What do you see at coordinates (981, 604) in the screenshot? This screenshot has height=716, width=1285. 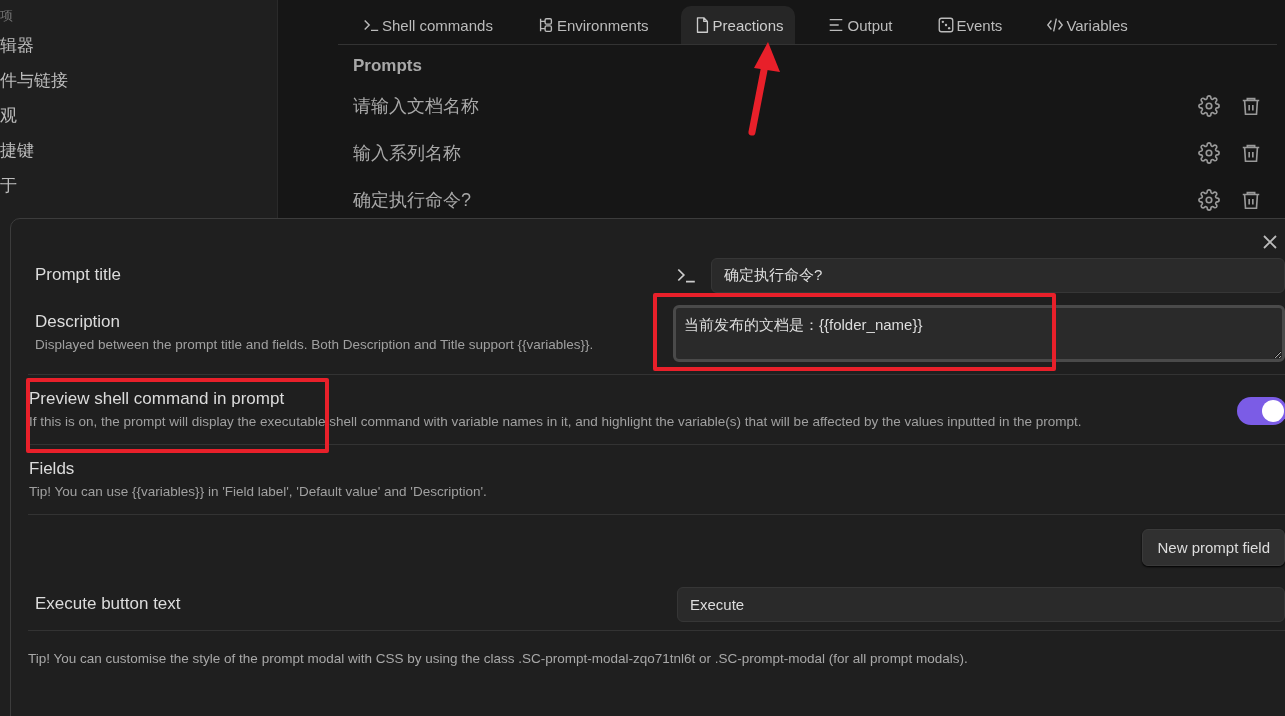 I see `text-field: Execute` at bounding box center [981, 604].